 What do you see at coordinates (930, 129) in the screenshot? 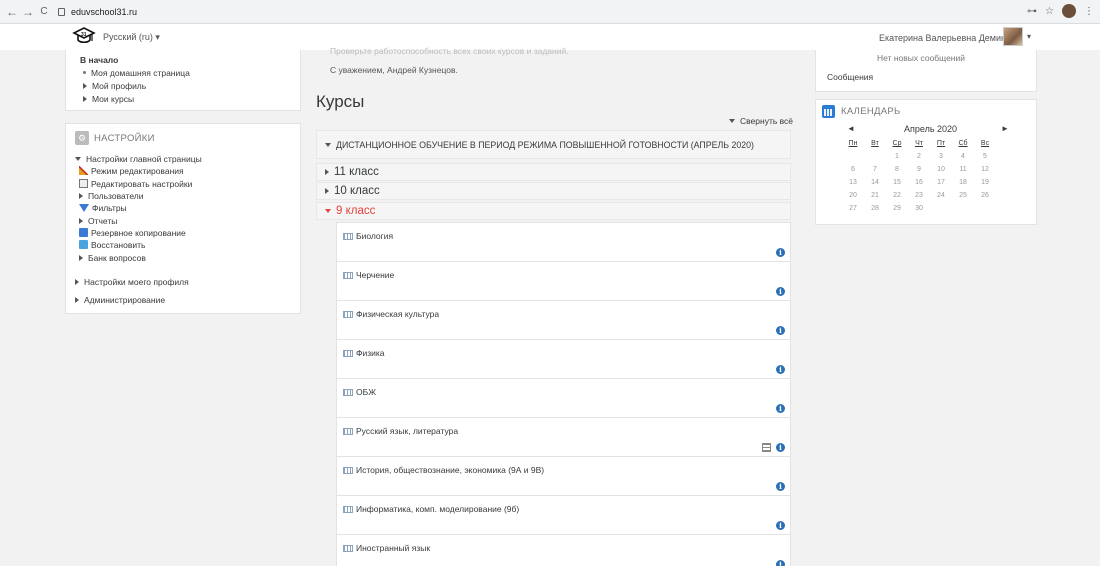
I see `calendar-month: Апрель 2020` at bounding box center [930, 129].